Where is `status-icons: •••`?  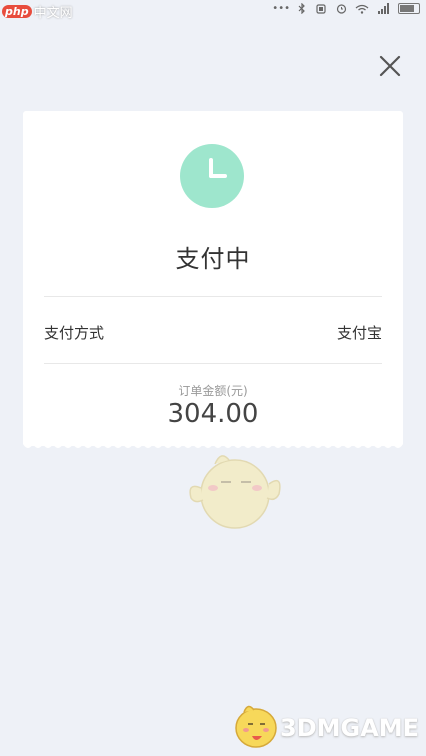
status-icons: ••• is located at coordinates (346, 8).